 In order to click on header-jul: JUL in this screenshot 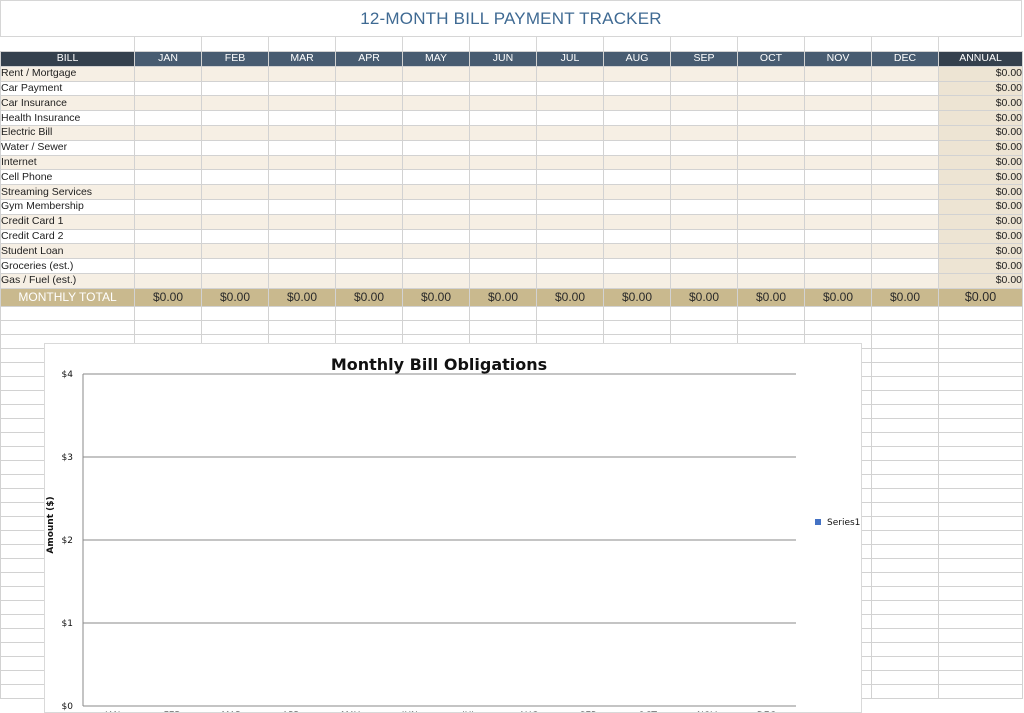, I will do `click(570, 59)`.